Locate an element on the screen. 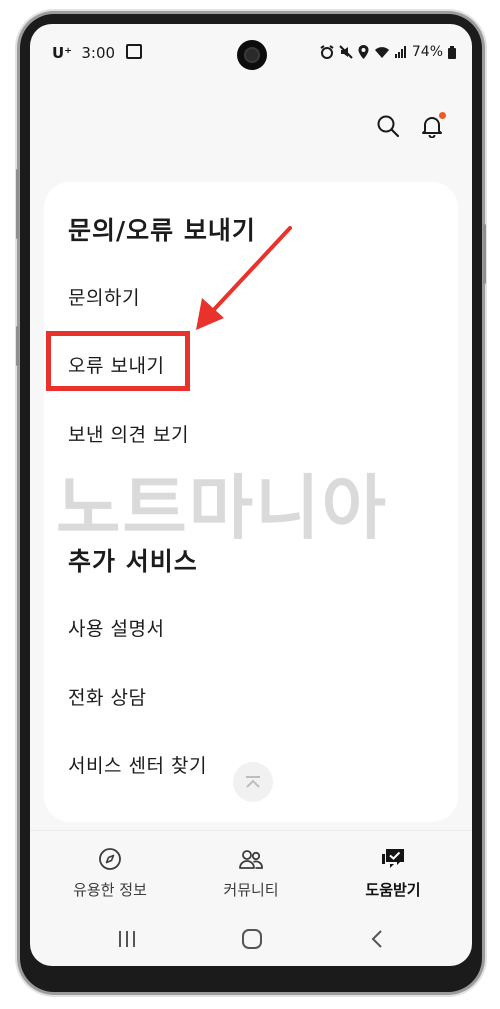 This screenshot has height=1009, width=500. battery-icon is located at coordinates (452, 52).